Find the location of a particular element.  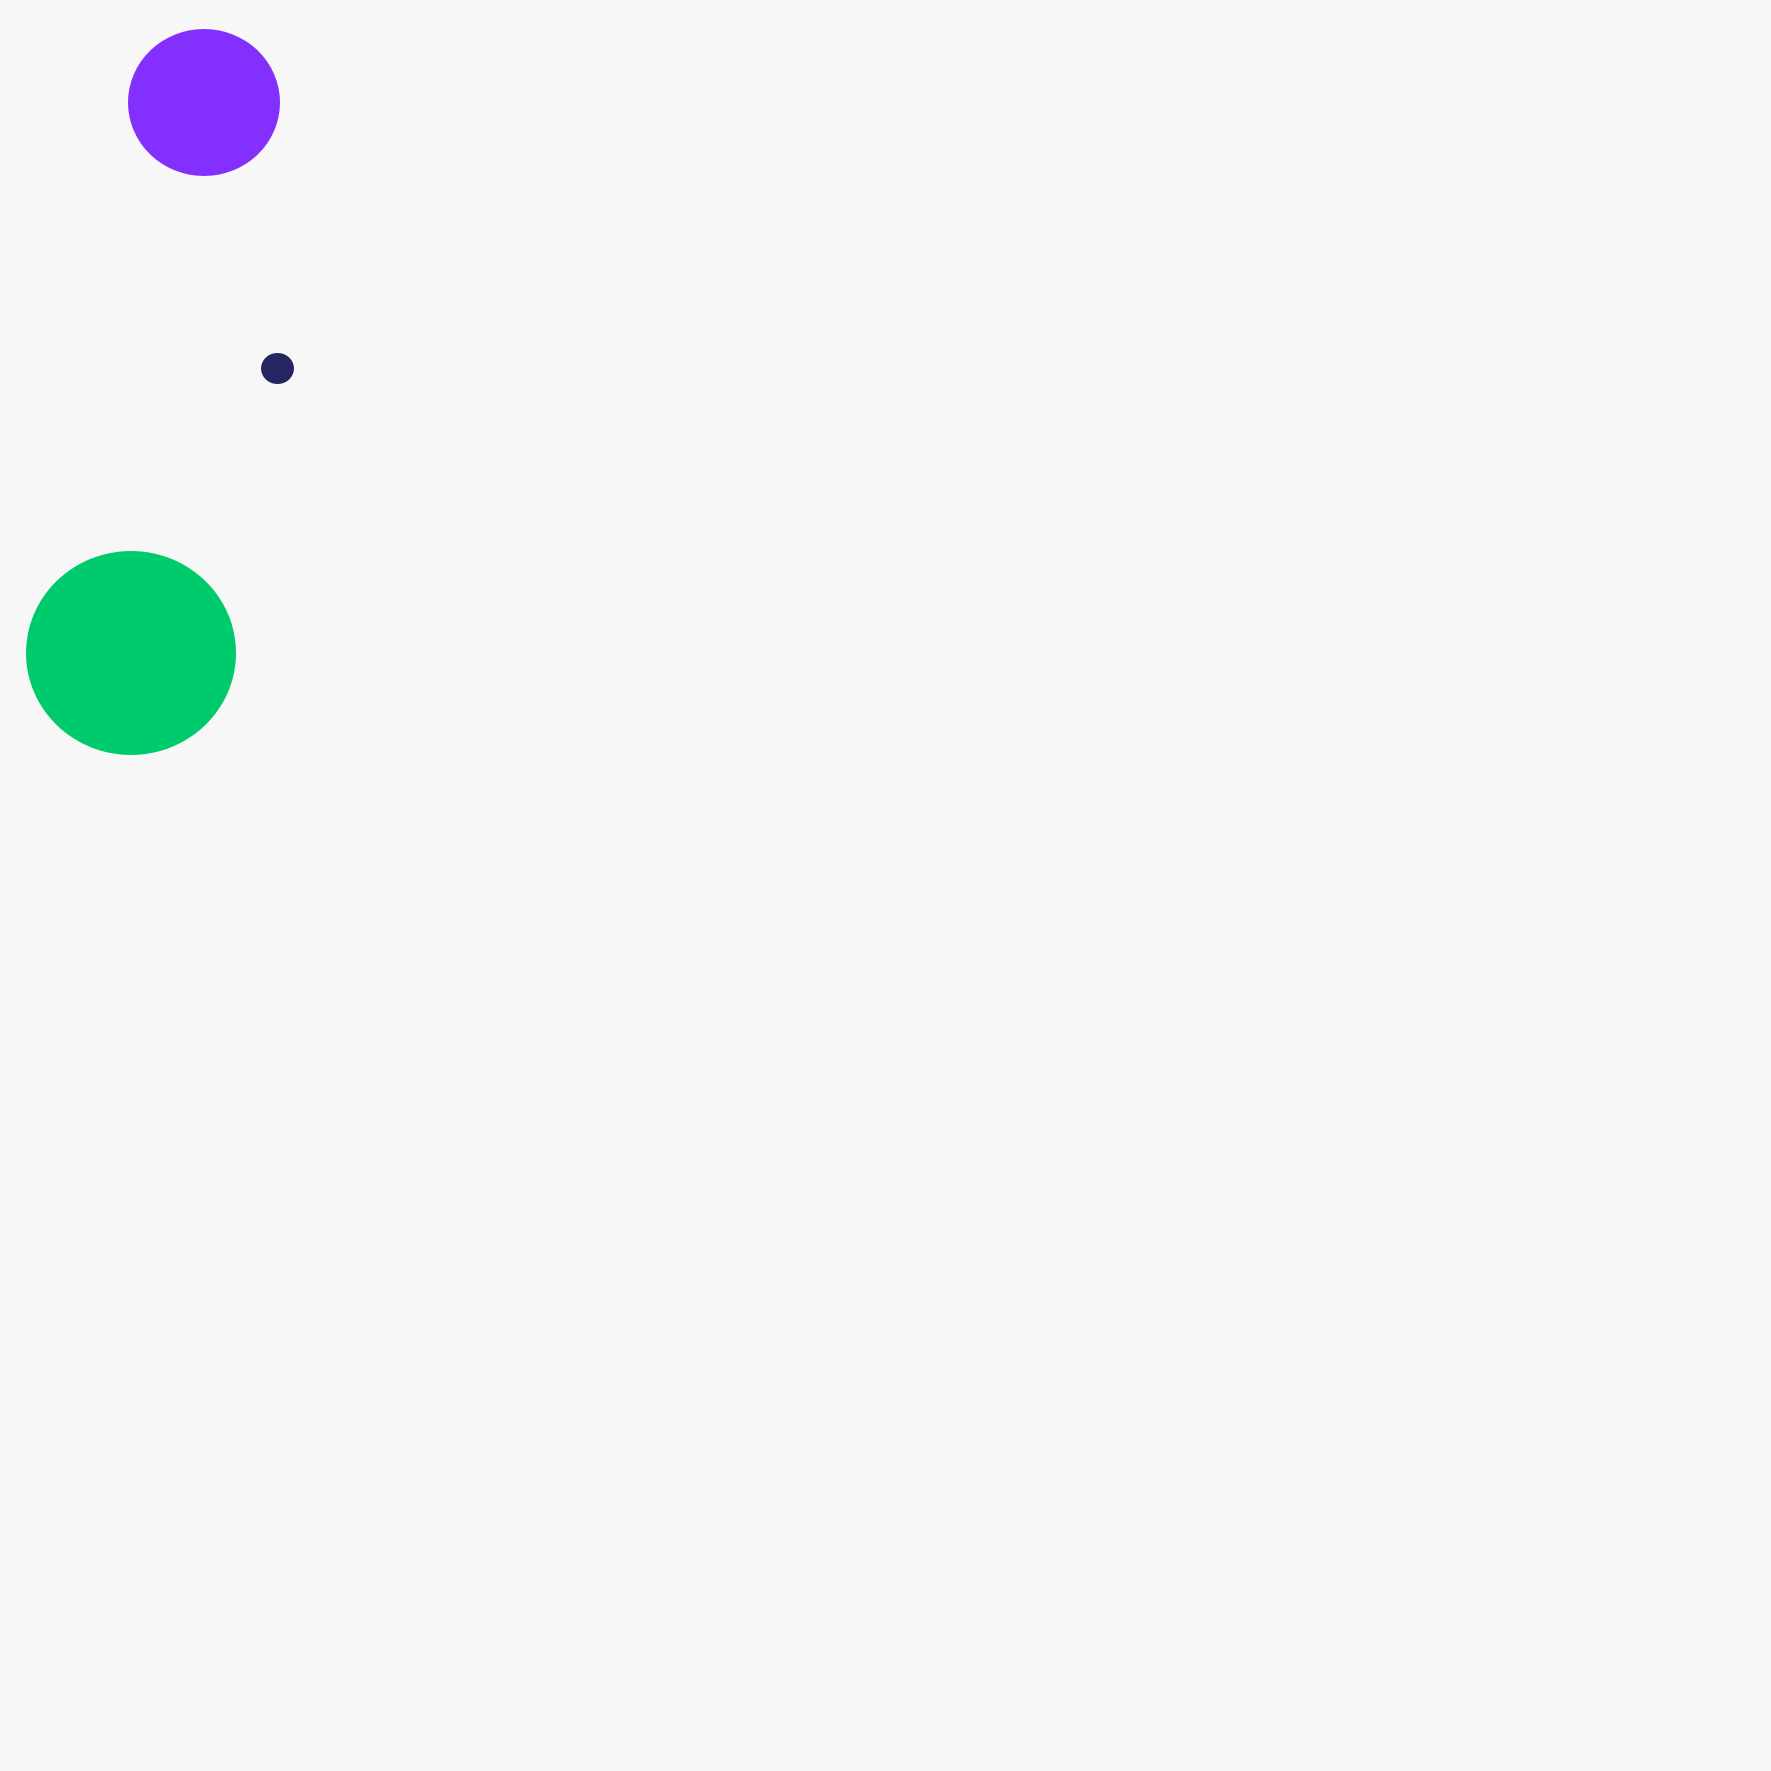

purple-circle is located at coordinates (204, 102).